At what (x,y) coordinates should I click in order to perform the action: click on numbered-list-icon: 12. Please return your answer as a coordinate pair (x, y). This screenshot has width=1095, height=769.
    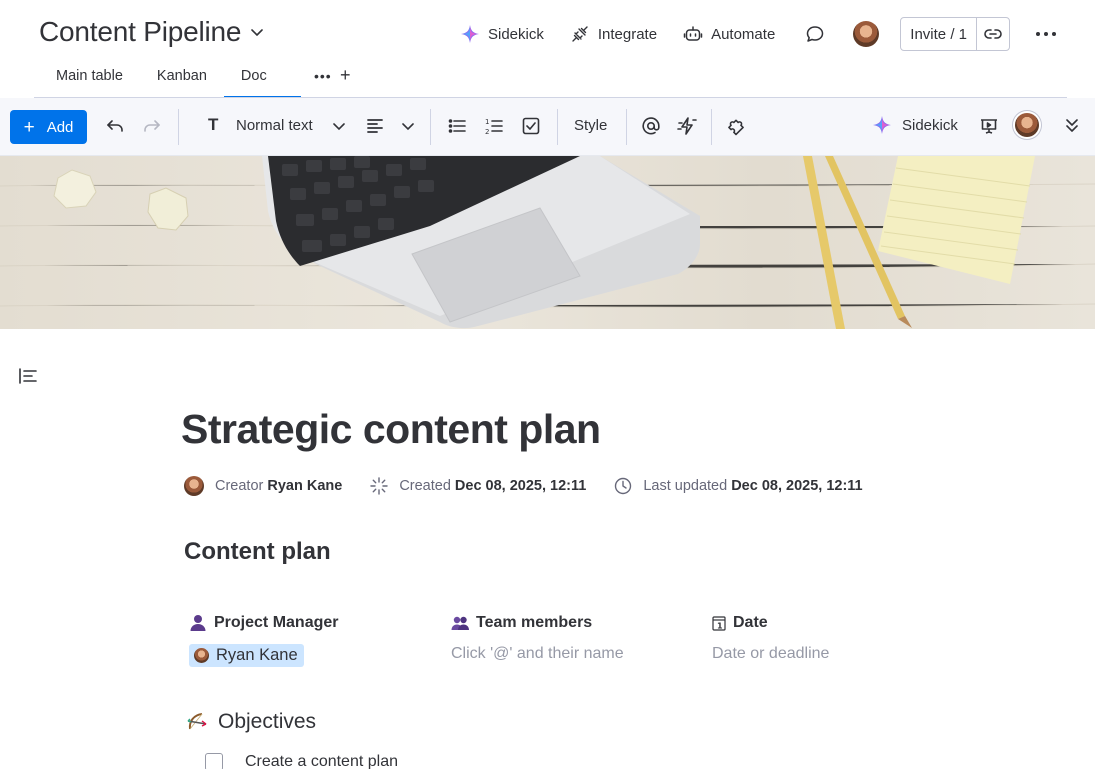
    Looking at the image, I should click on (494, 127).